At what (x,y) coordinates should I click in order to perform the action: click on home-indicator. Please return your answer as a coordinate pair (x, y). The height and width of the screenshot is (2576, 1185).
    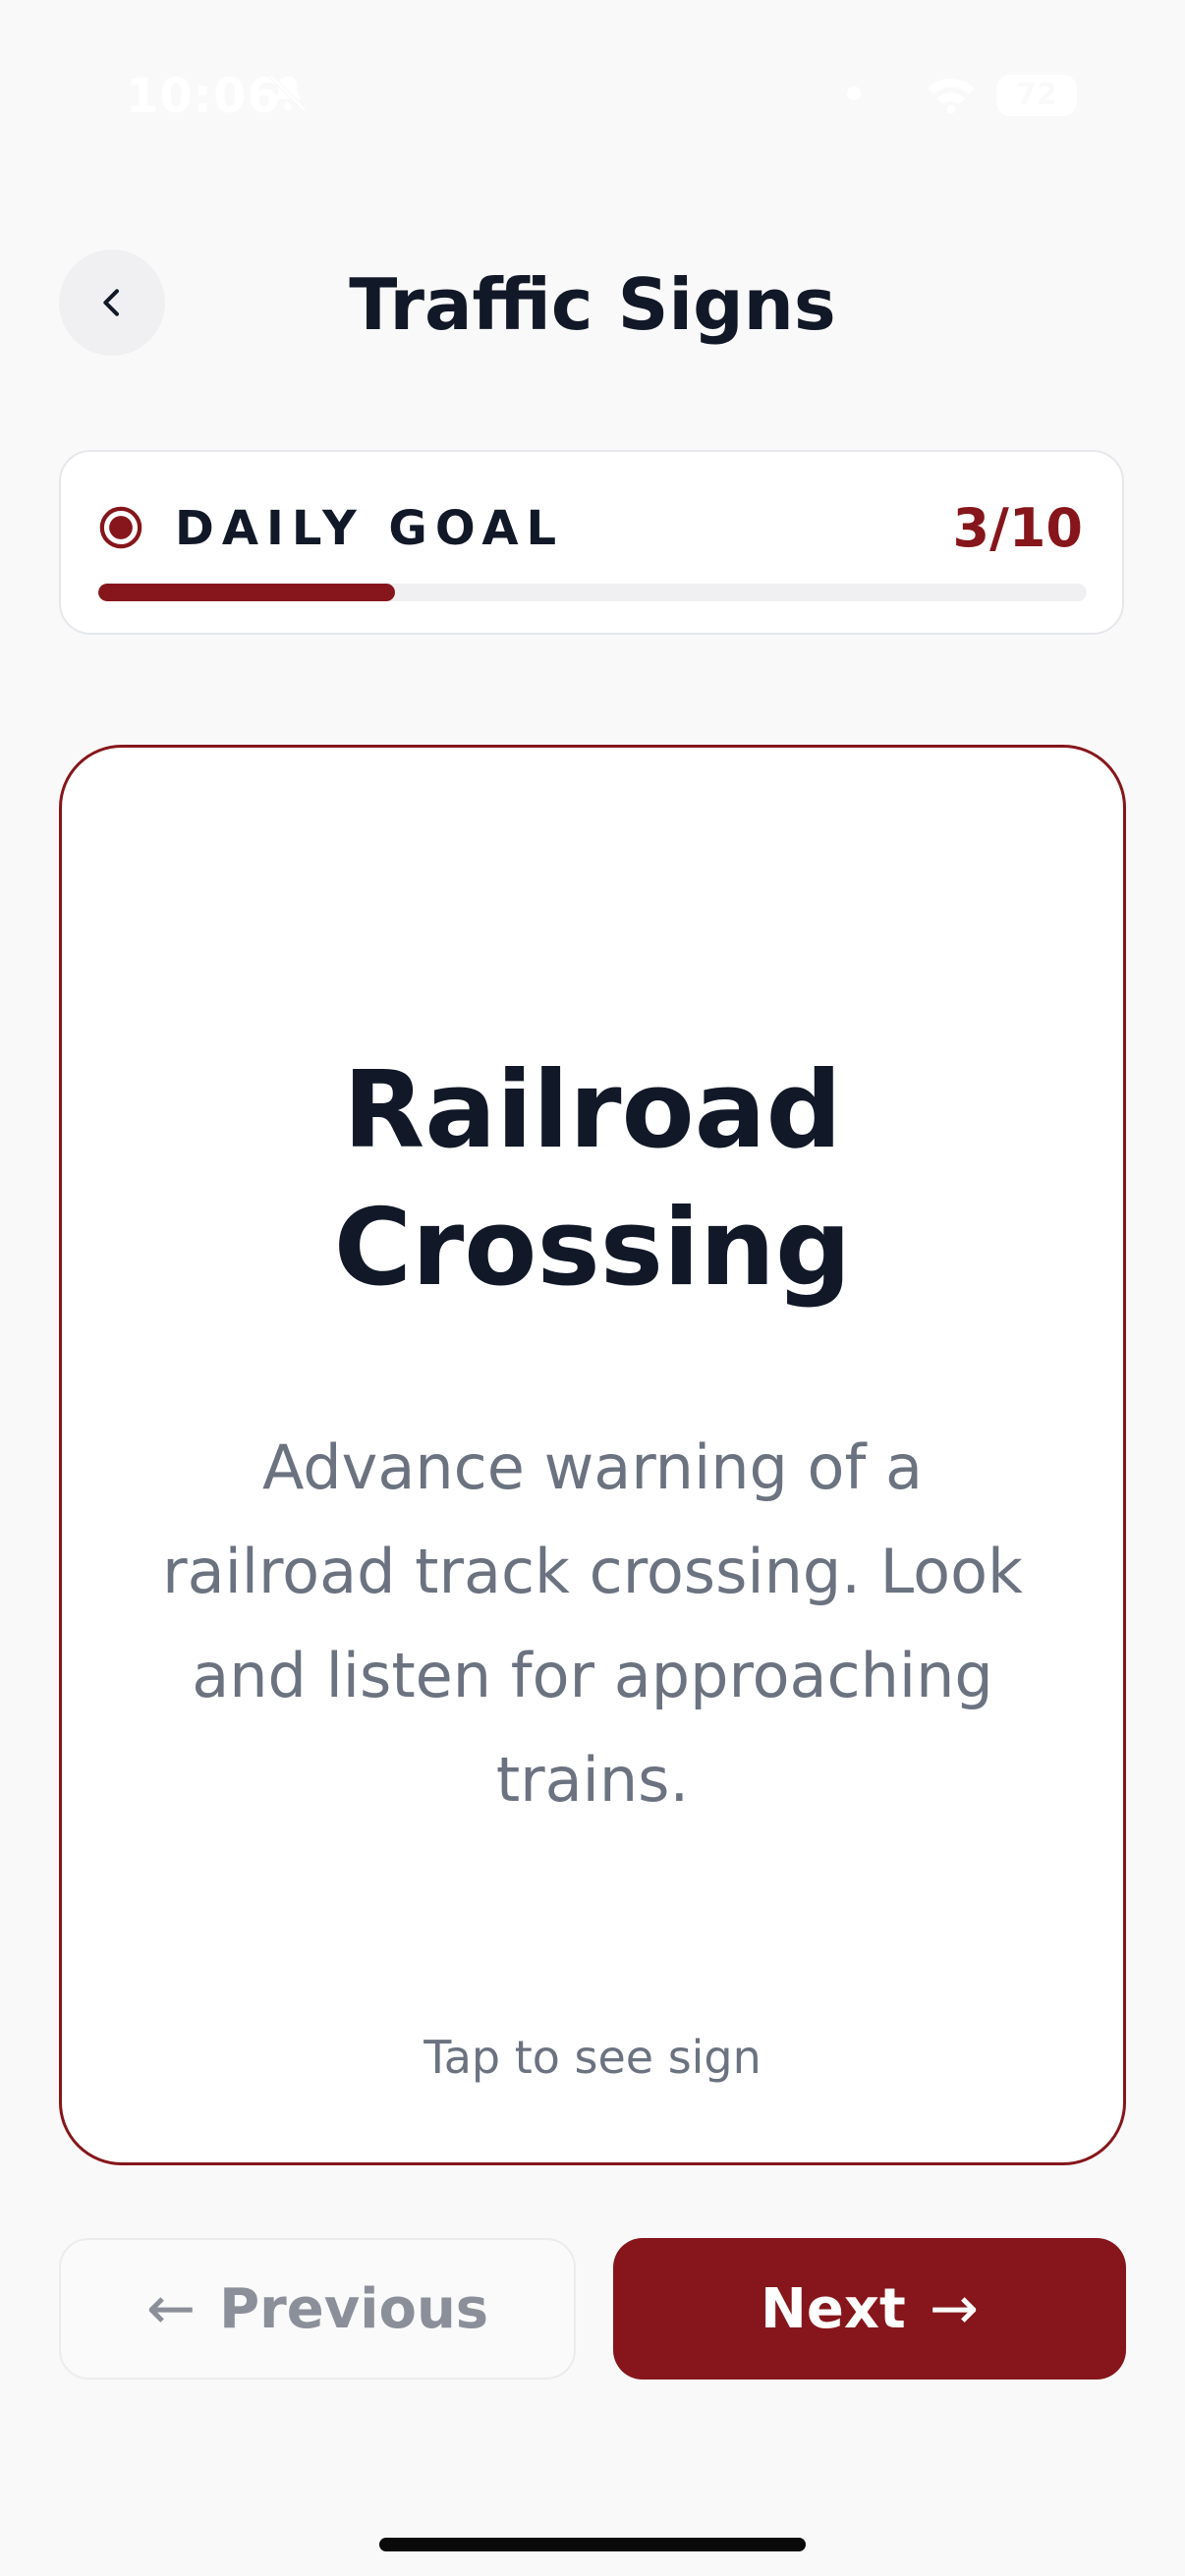
    Looking at the image, I should click on (592, 2544).